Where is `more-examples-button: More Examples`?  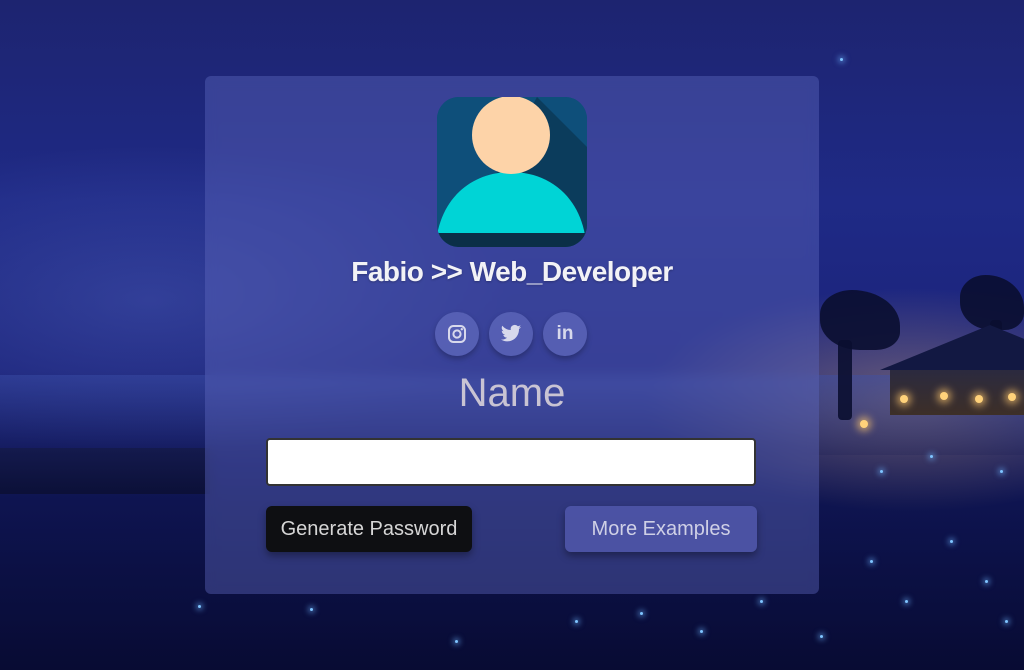
more-examples-button: More Examples is located at coordinates (661, 529).